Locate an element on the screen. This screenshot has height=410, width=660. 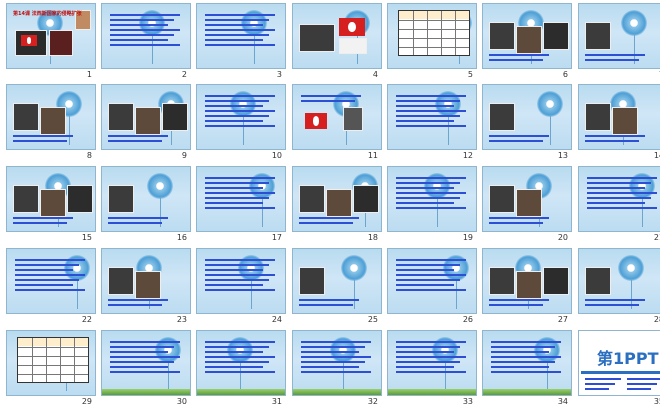
slide-thumbnail: 23 is located at coordinates (146, 288).